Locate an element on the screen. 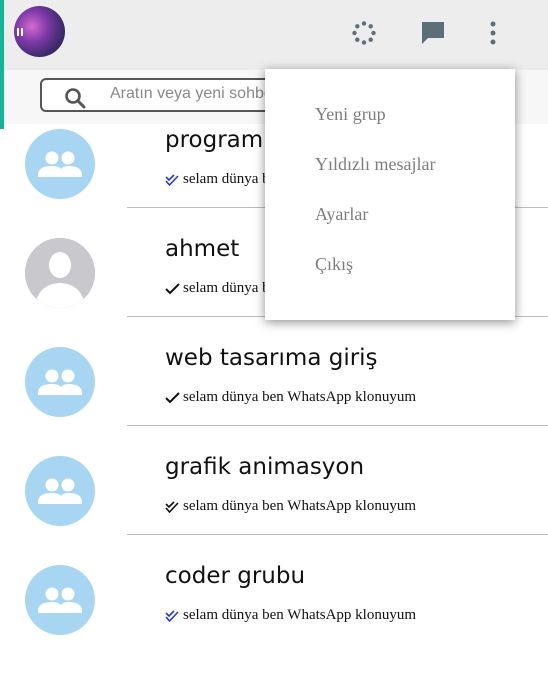 Image resolution: width=548 pixels, height=674 pixels. chat-name: grafik animasyon is located at coordinates (265, 467).